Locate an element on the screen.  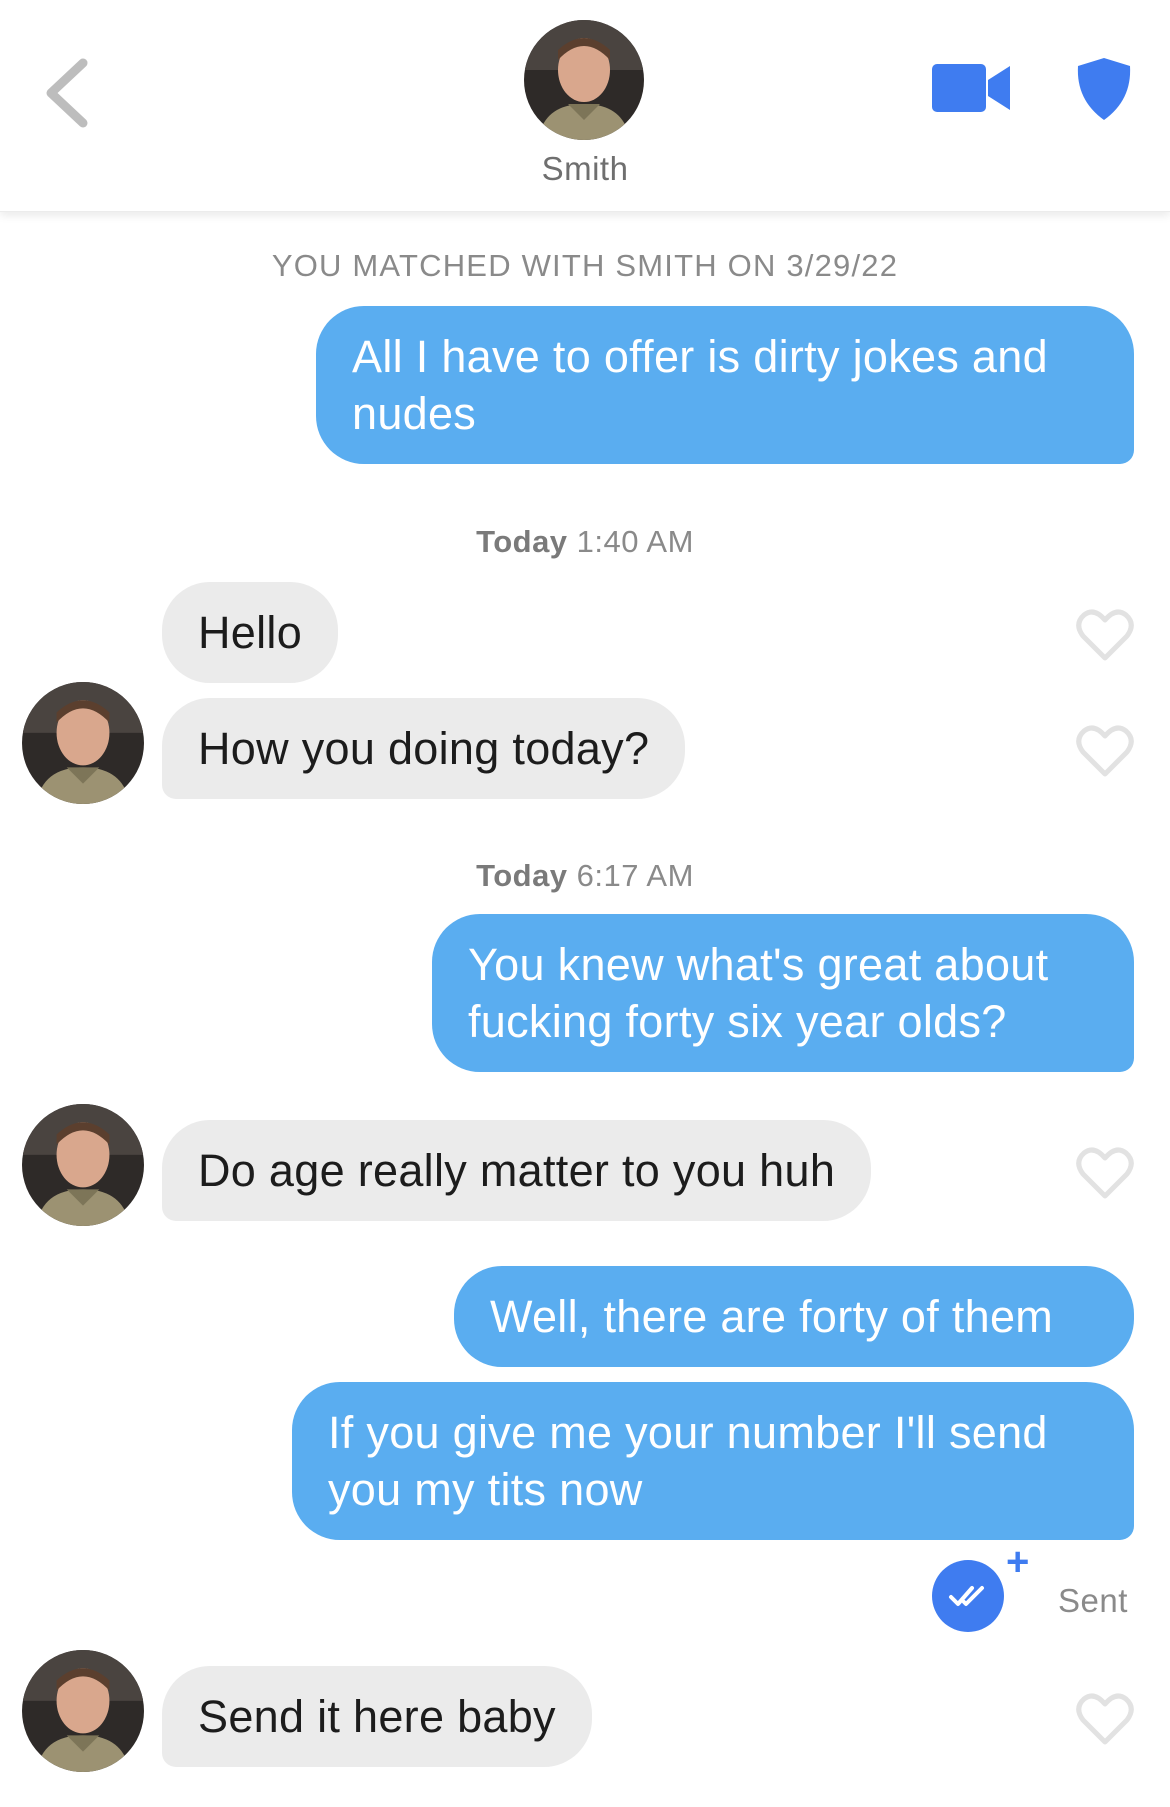
timestamp-time: 1:40 AM is located at coordinates (635, 541).